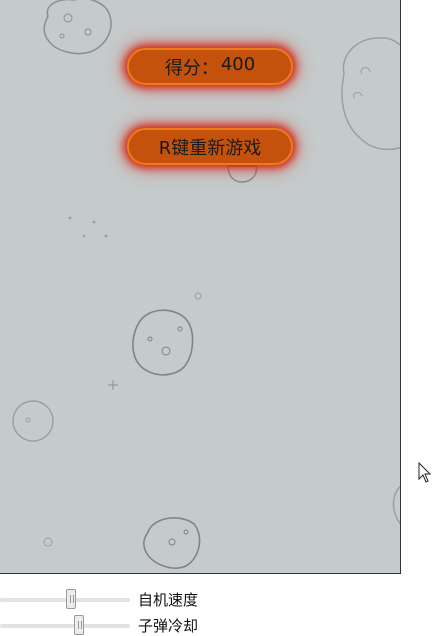 Image resolution: width=437 pixels, height=636 pixels. I want to click on speed-control: 自机速度, so click(99, 599).